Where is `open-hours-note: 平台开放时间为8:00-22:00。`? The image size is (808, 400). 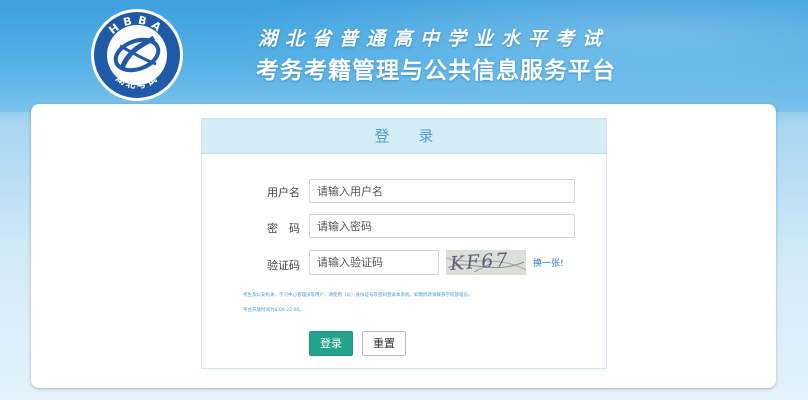 open-hours-note: 平台开放时间为8:00-22:00。 is located at coordinates (273, 310).